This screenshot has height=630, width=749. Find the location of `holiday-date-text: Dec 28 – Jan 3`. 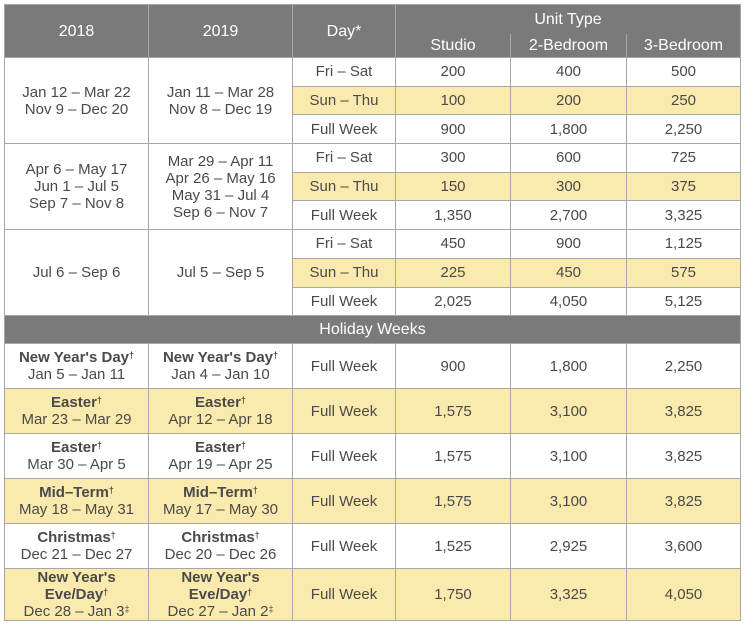

holiday-date-text: Dec 28 – Jan 3 is located at coordinates (74, 612).